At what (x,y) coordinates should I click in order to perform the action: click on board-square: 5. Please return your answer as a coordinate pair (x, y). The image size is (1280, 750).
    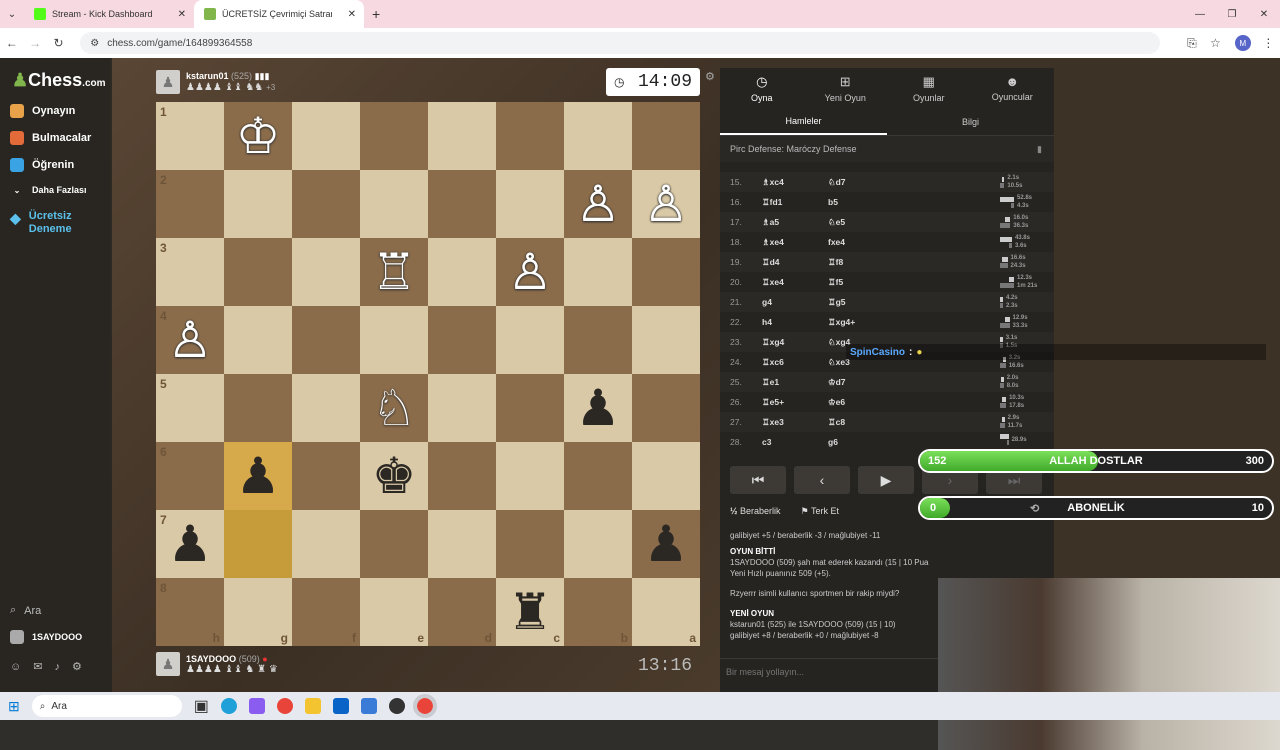
    Looking at the image, I should click on (190, 408).